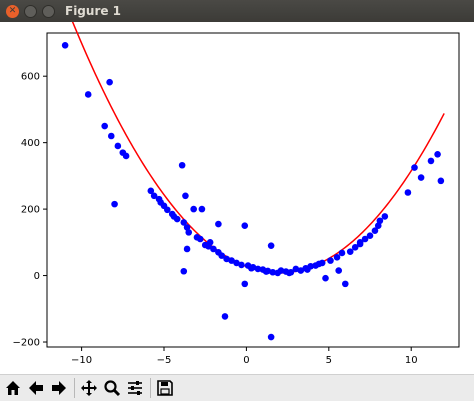 This screenshot has height=401, width=474. What do you see at coordinates (48, 11) in the screenshot?
I see `maximize-window-button` at bounding box center [48, 11].